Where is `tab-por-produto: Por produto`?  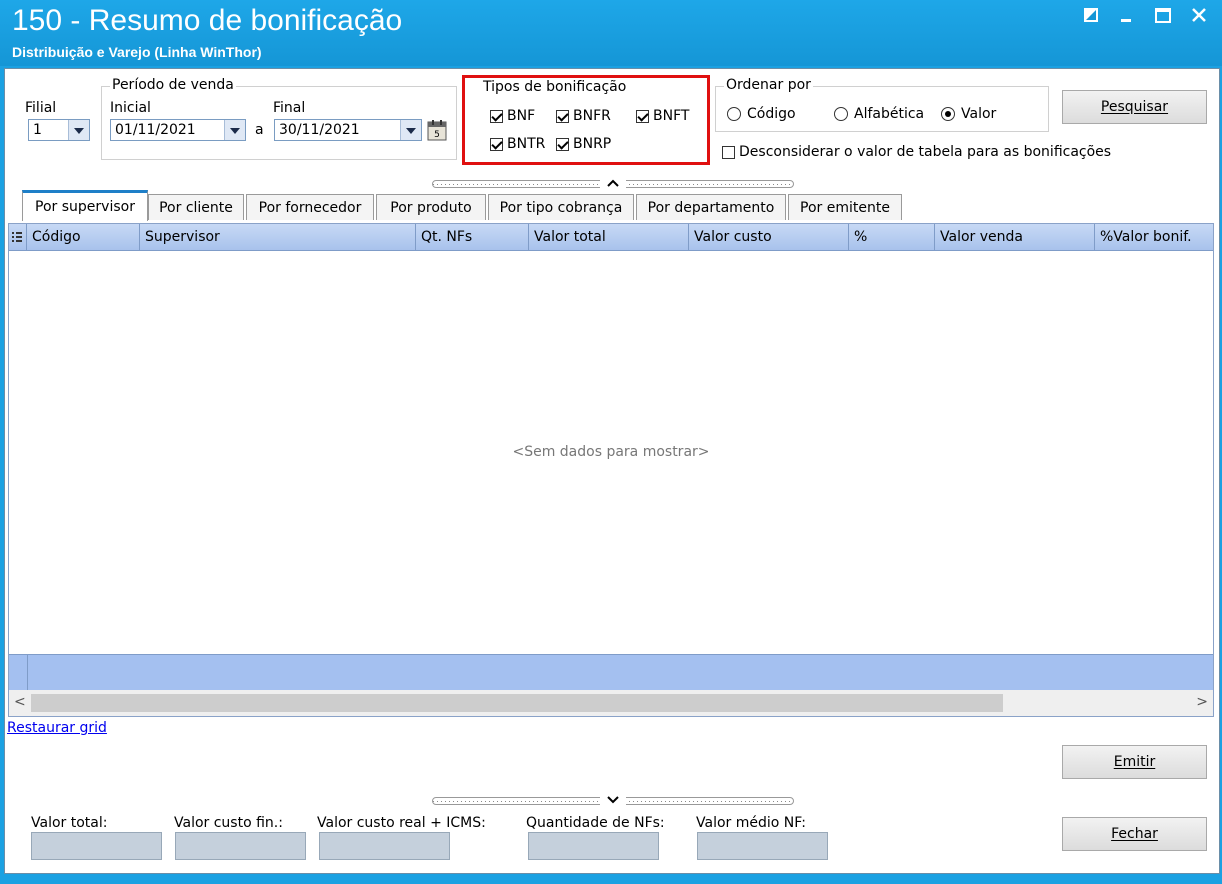
tab-por-produto: Por produto is located at coordinates (431, 207).